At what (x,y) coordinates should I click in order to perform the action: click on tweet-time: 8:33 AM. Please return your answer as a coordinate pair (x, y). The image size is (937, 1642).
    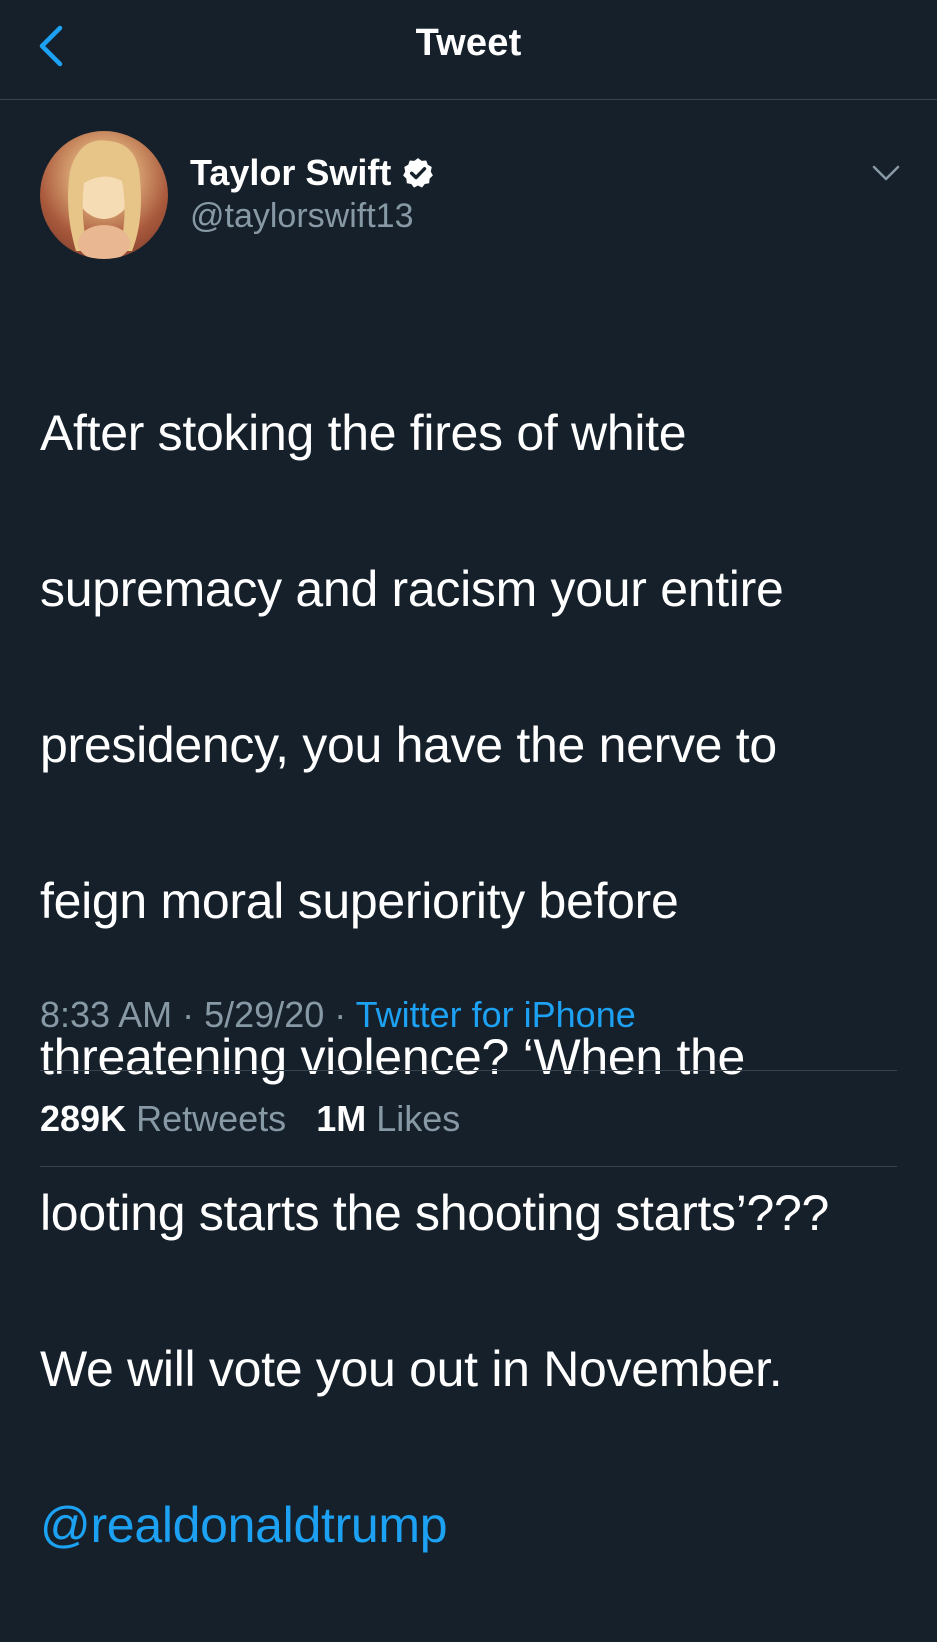
    Looking at the image, I should click on (106, 1014).